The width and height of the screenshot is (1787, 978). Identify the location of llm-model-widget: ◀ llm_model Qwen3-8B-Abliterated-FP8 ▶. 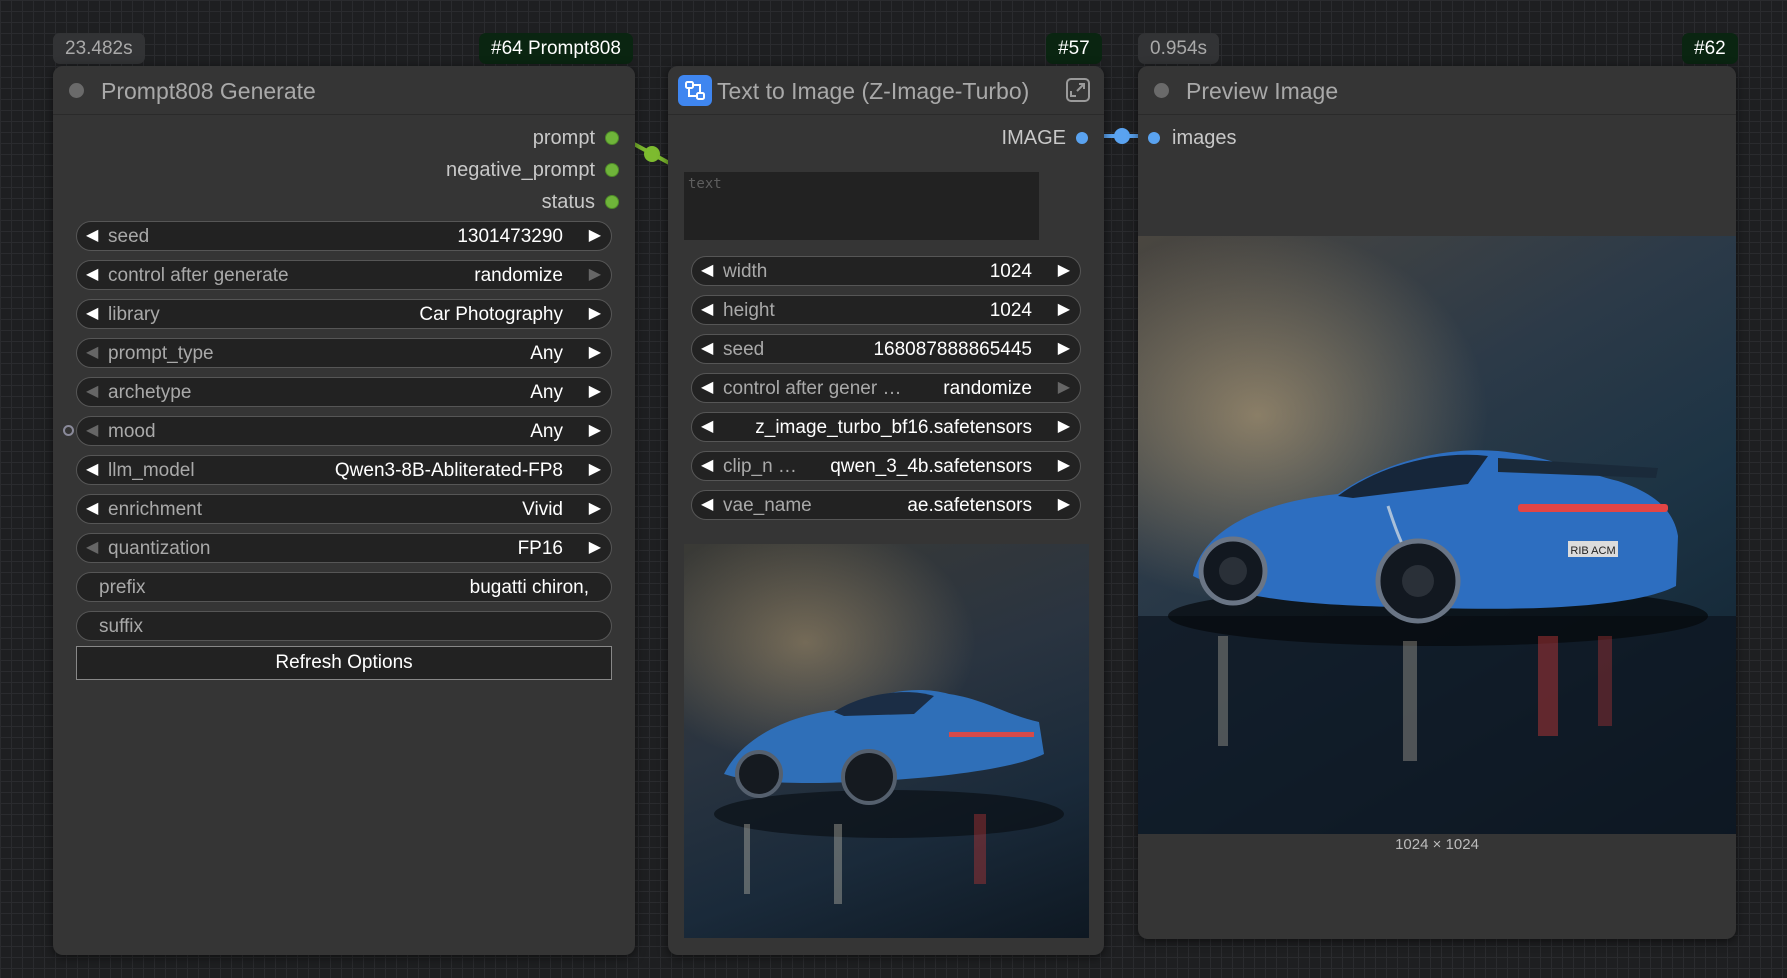
(344, 470).